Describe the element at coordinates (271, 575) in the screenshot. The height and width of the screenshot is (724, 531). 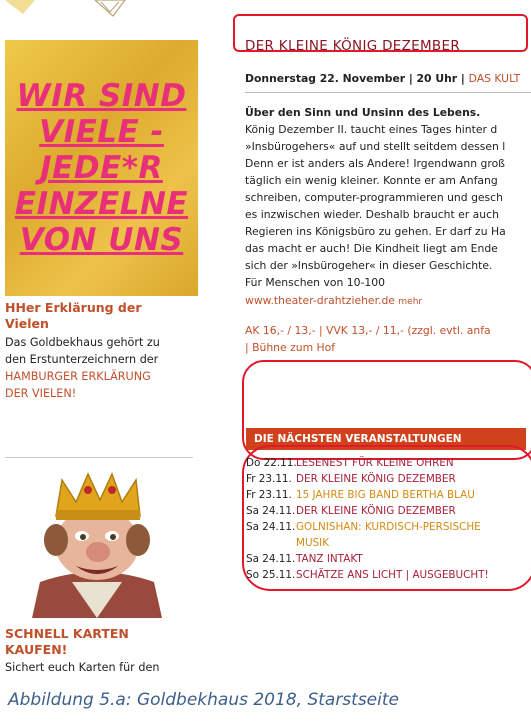
I see `event-date: So 25.11.` at that location.